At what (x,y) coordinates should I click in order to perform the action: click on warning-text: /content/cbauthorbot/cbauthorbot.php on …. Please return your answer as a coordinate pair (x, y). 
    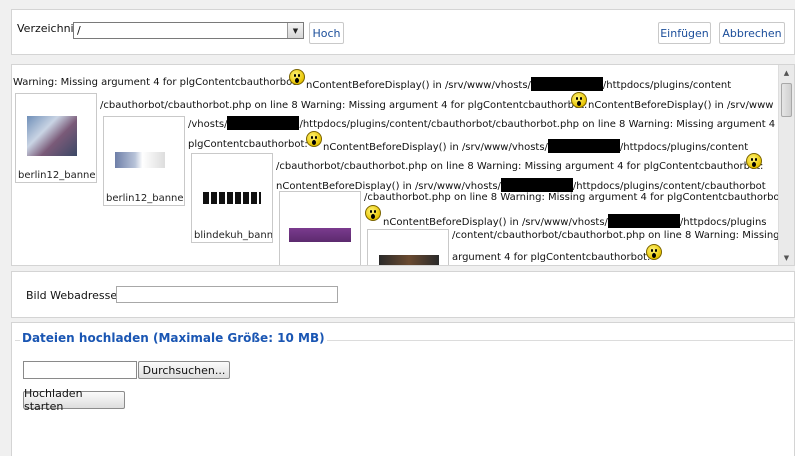
    Looking at the image, I should click on (616, 235).